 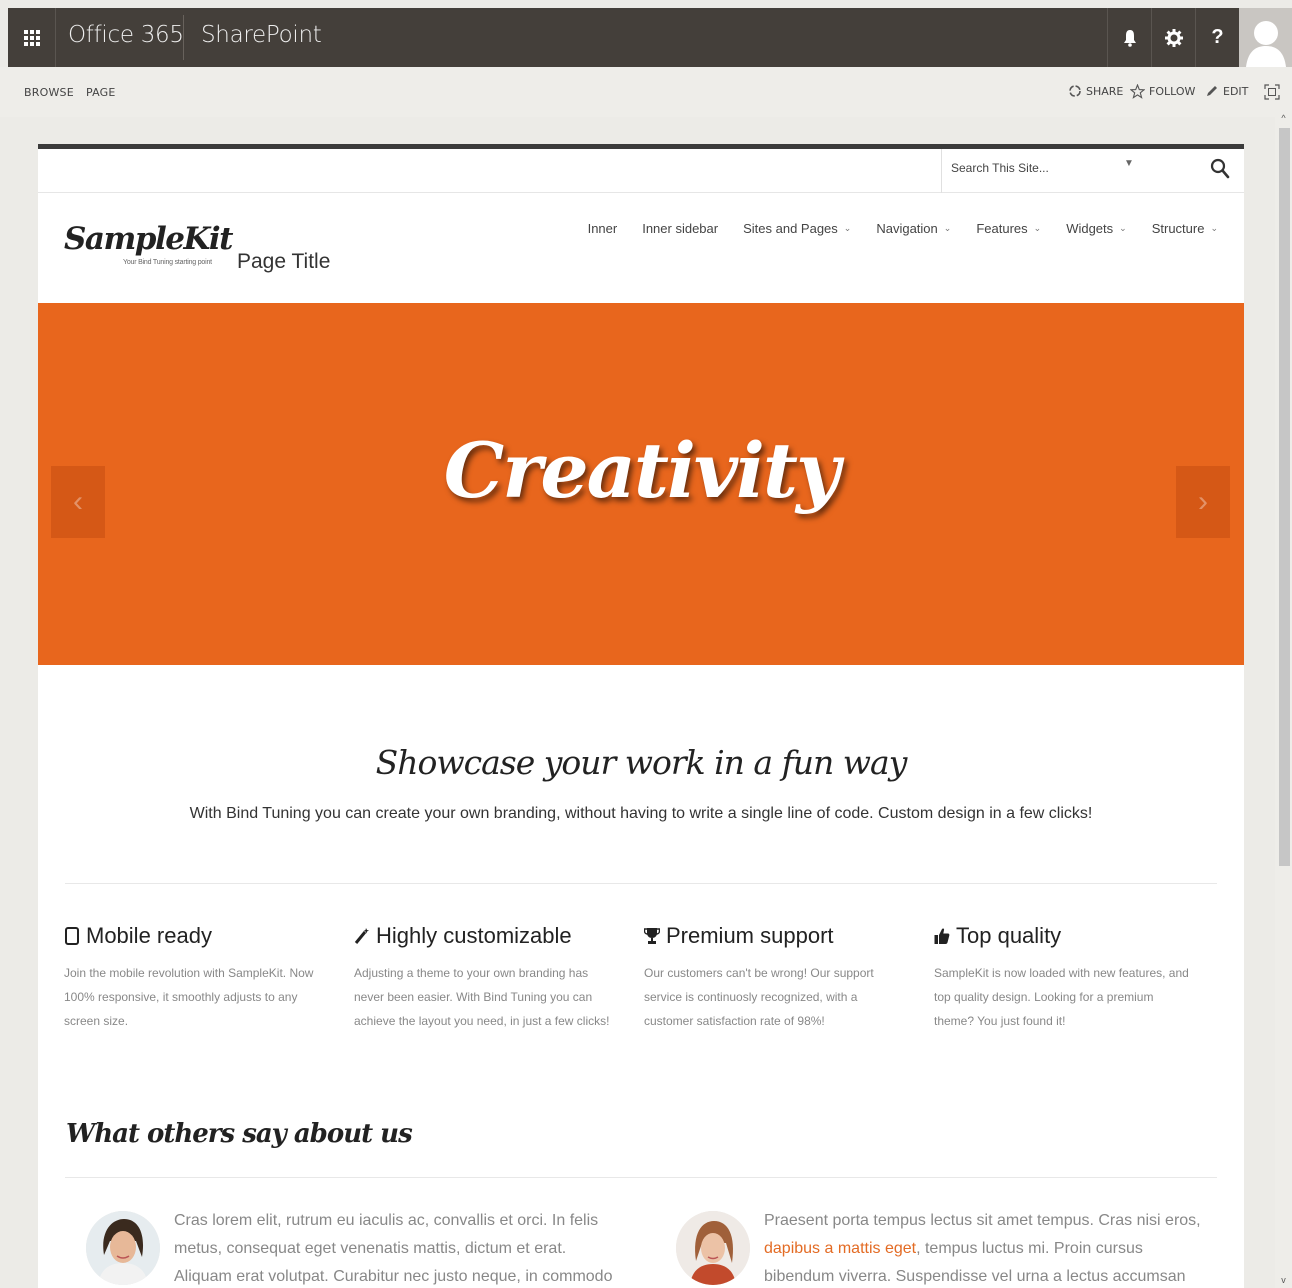 I want to click on nav-item-navigation: Navigation ⌄, so click(x=913, y=228).